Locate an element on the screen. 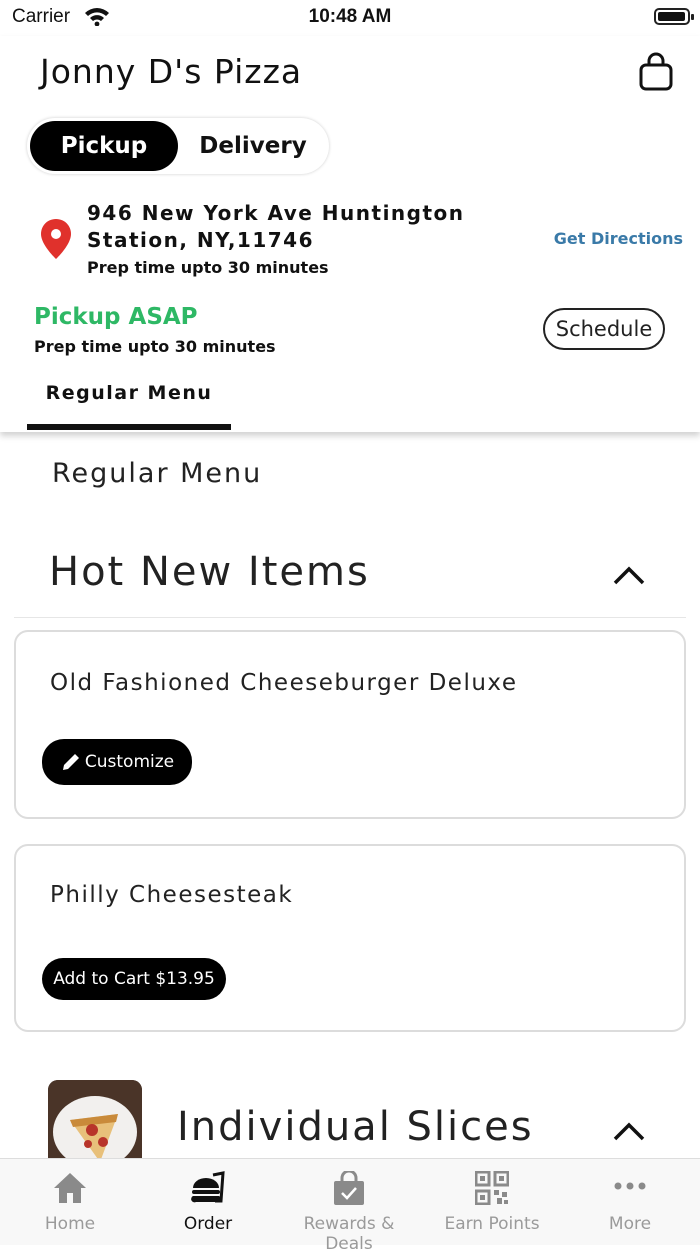  customize-label: Customize is located at coordinates (129, 762).